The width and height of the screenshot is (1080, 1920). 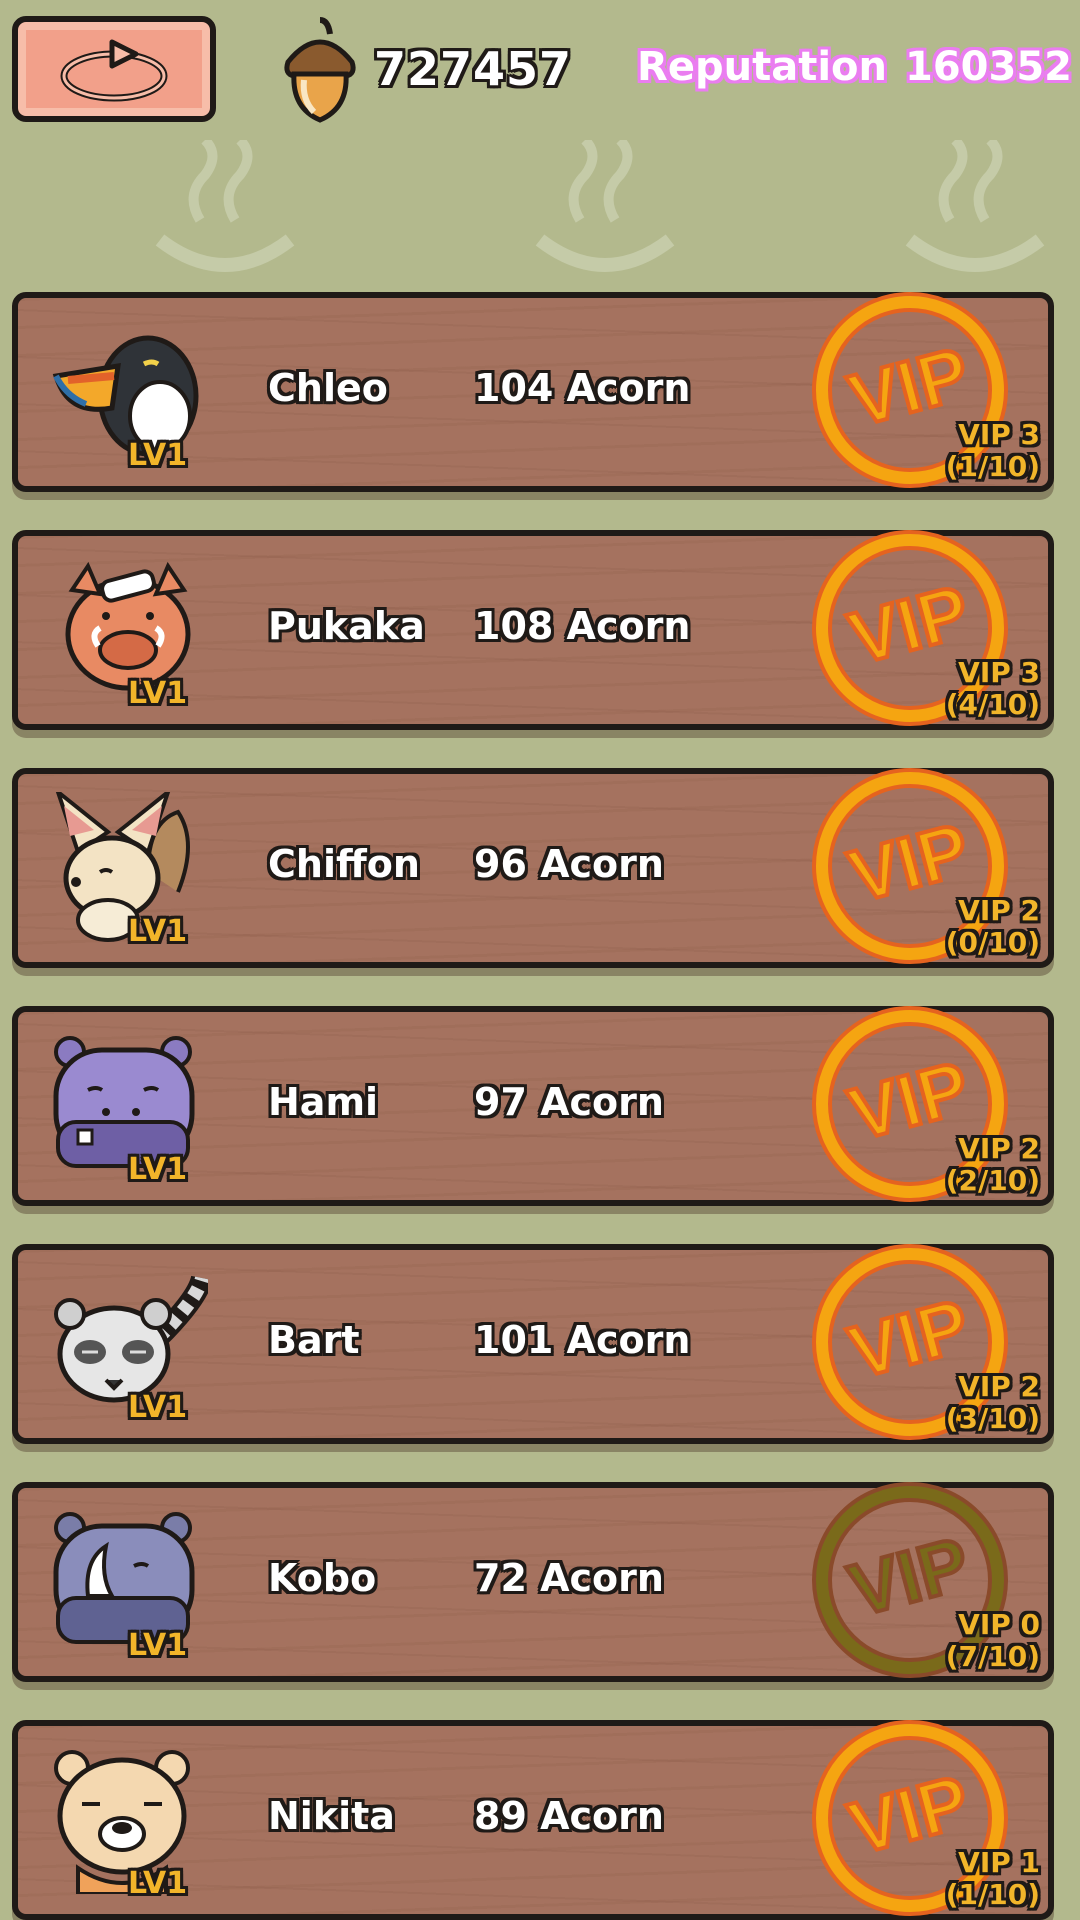 What do you see at coordinates (992, 1656) in the screenshot?
I see `vip-progress: (7/10)` at bounding box center [992, 1656].